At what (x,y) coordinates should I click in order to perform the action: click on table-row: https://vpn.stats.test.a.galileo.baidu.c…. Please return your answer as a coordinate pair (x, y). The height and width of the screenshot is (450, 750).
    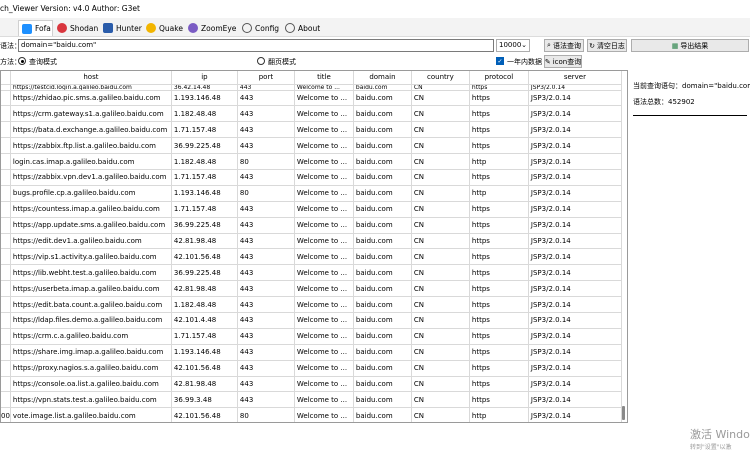
    Looking at the image, I should click on (311, 400).